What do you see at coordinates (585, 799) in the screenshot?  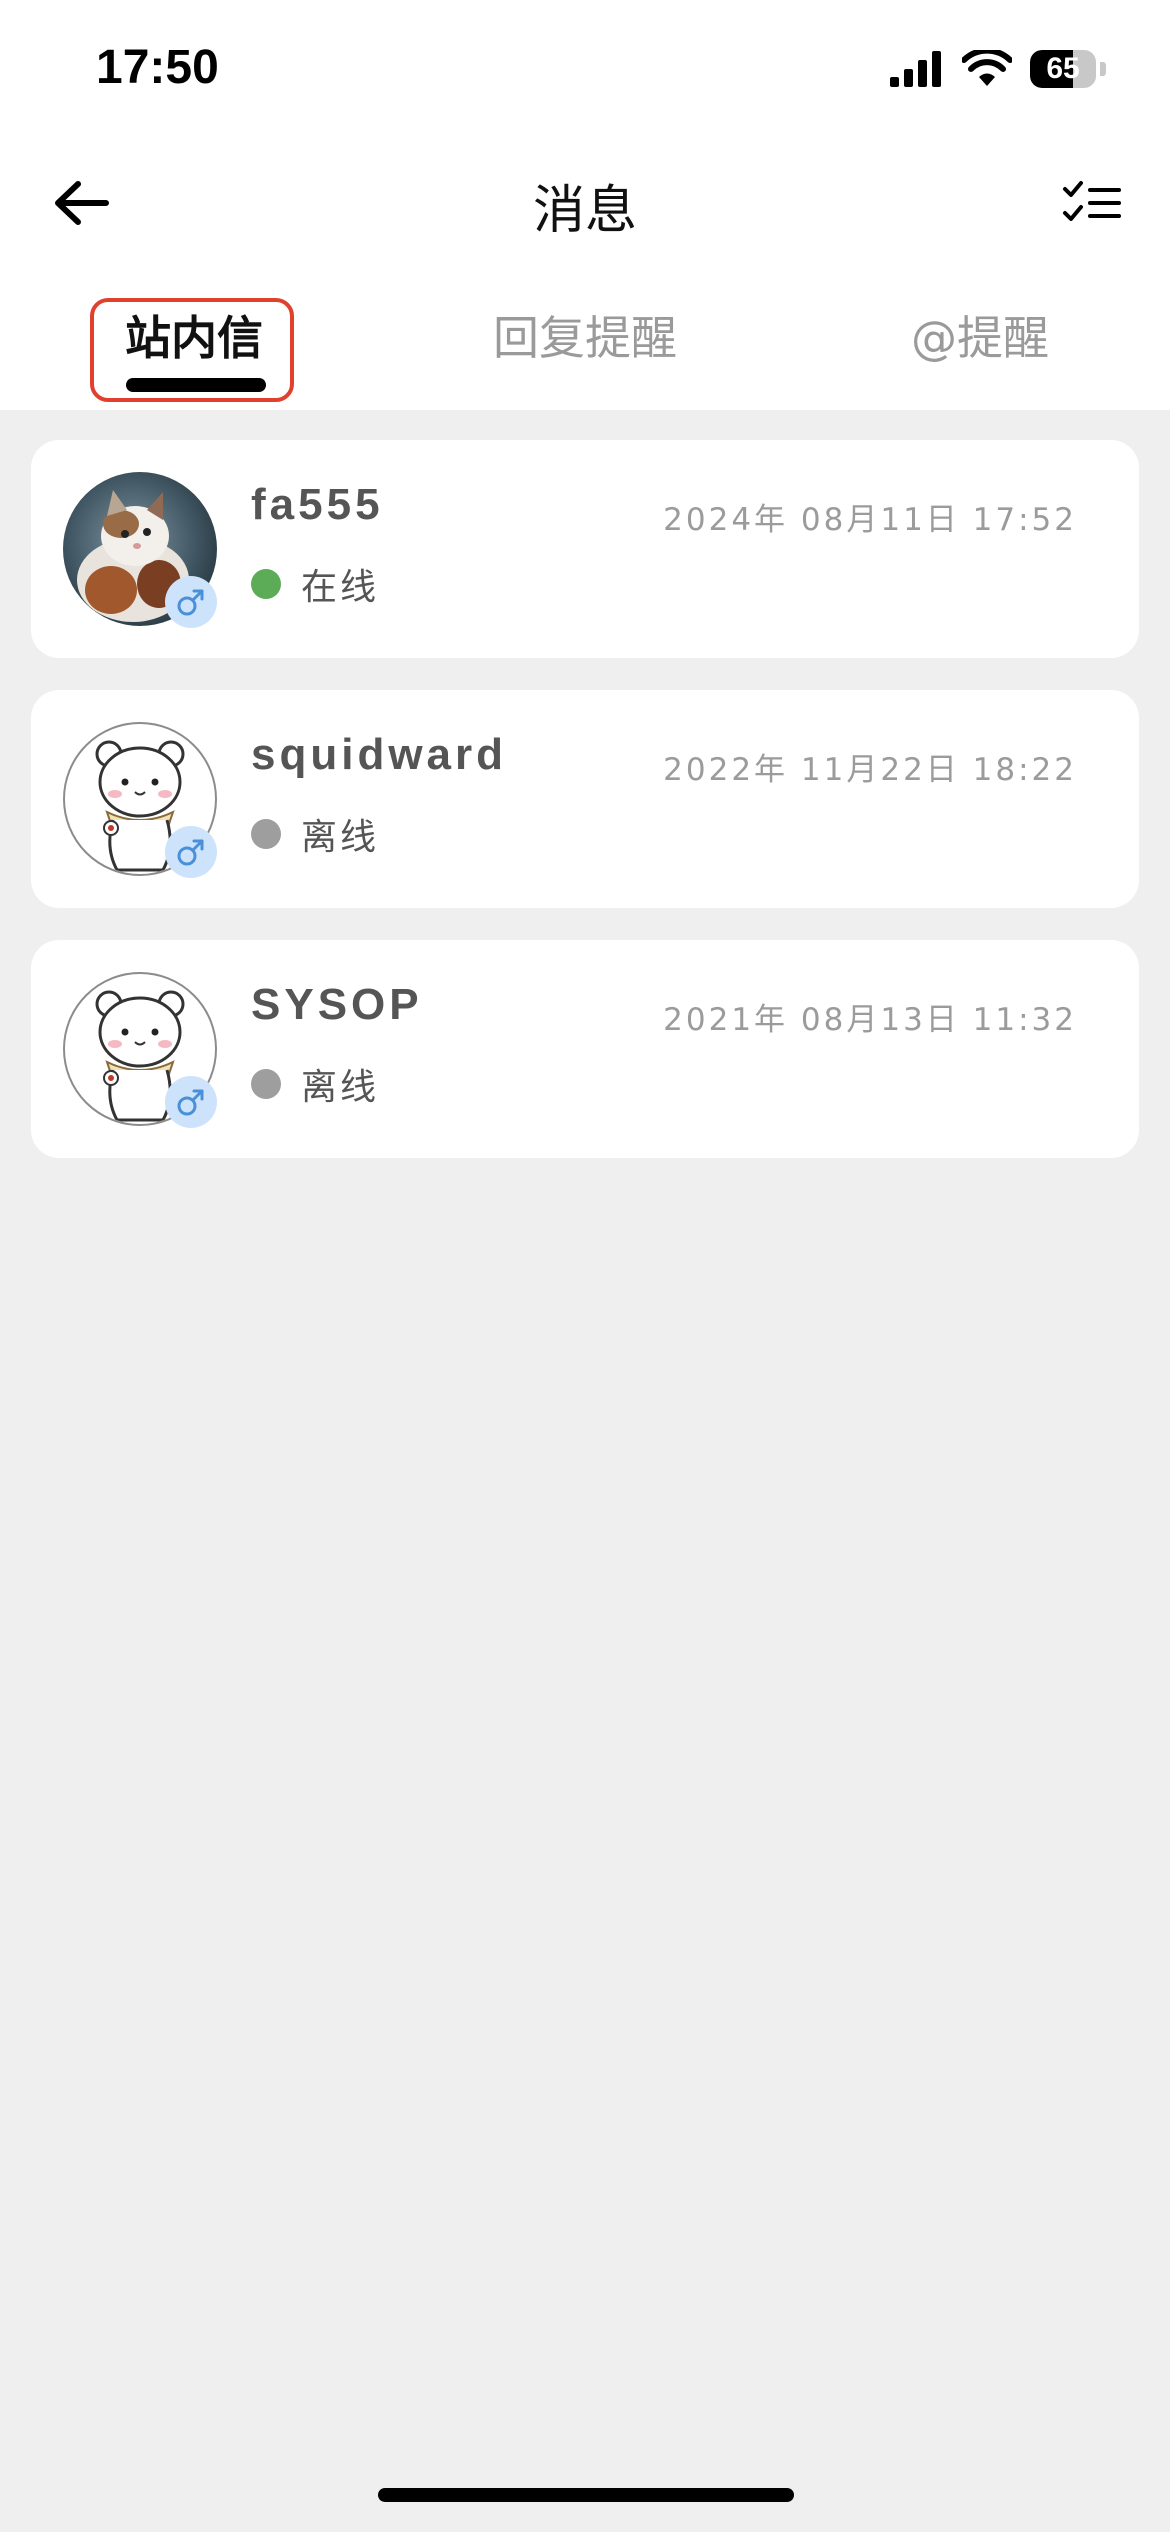 I see `conversation-item: squidward 2022年 11月22日 18:22 离线` at bounding box center [585, 799].